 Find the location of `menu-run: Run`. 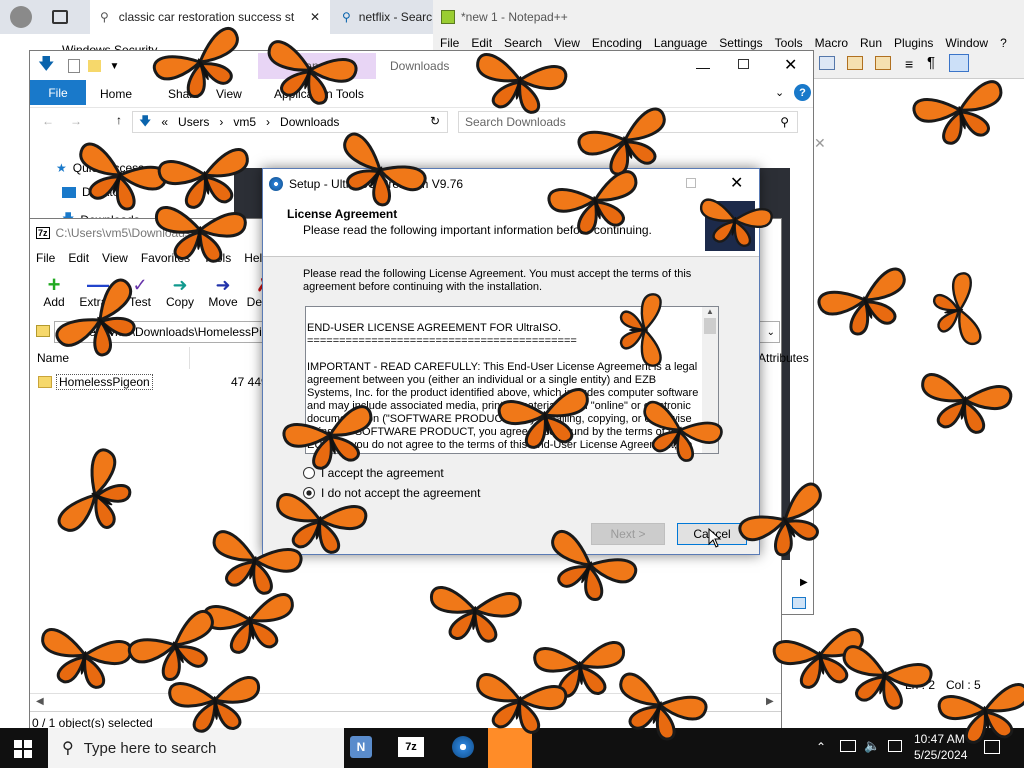

menu-run: Run is located at coordinates (871, 43).